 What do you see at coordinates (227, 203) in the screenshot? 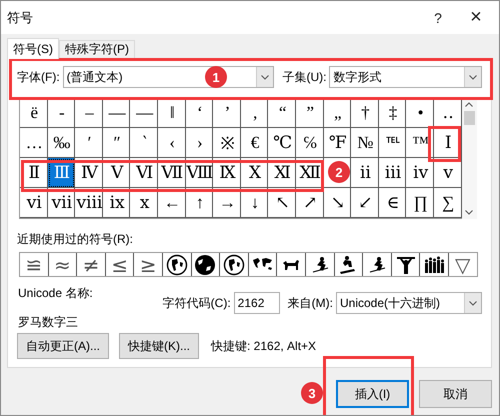
I see `symbol-cell: →` at bounding box center [227, 203].